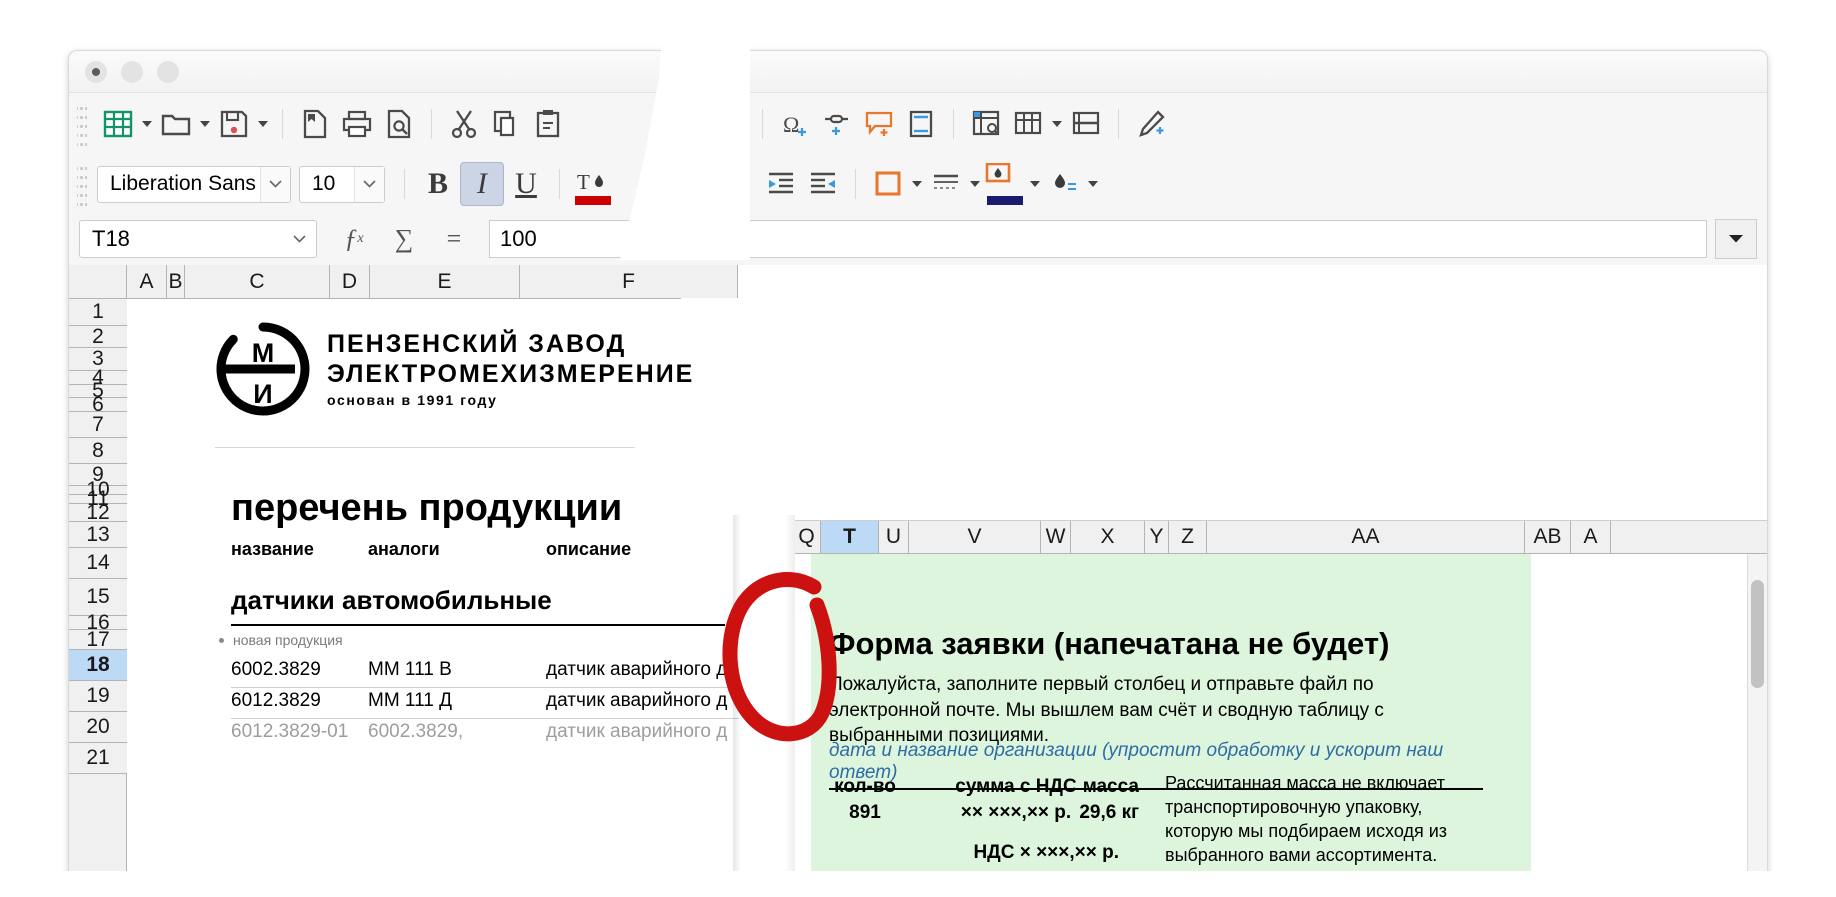 This screenshot has height=897, width=1836. I want to click on expand-formula-bar-button, so click(1736, 239).